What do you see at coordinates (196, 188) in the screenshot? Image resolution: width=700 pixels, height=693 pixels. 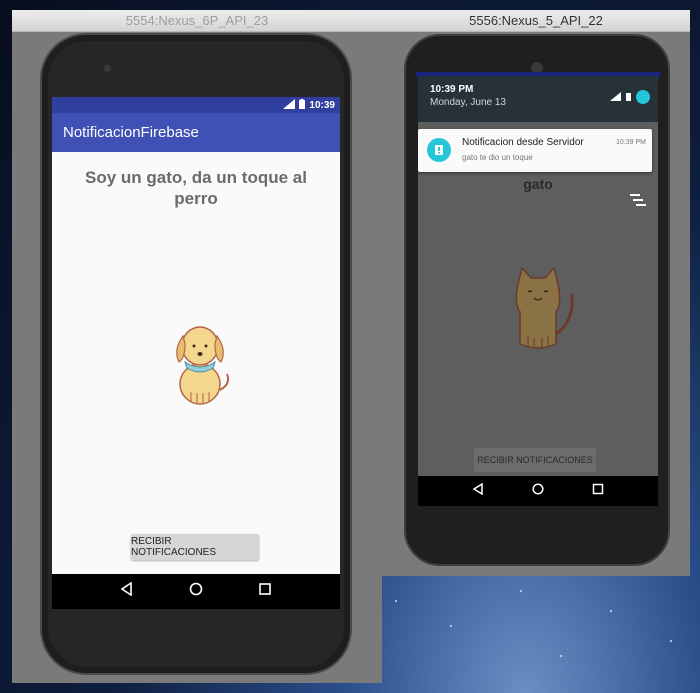 I see `page-heading: Soy un gato, da un toque al perro` at bounding box center [196, 188].